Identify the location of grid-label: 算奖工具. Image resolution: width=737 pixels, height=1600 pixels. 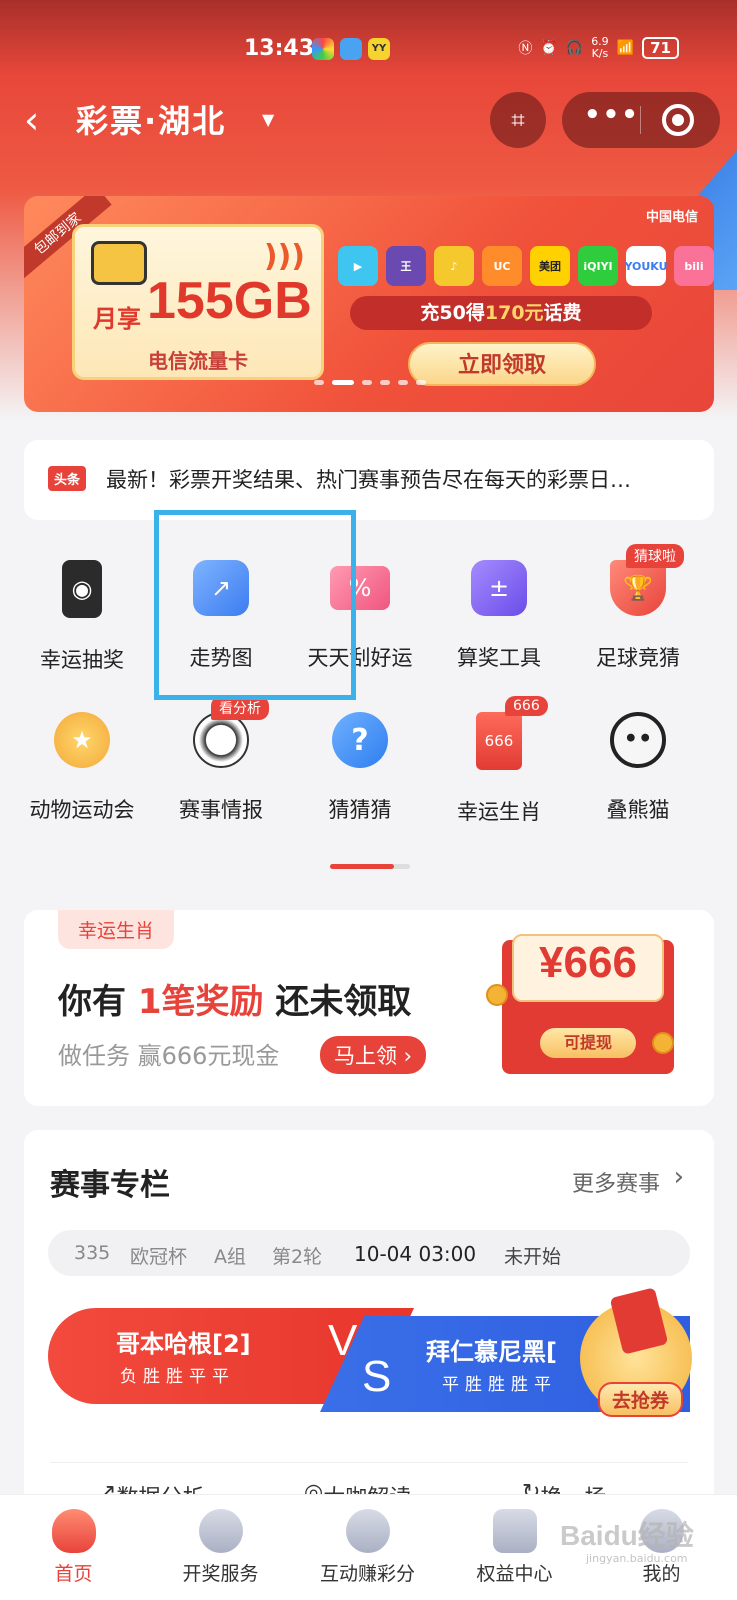
(499, 658).